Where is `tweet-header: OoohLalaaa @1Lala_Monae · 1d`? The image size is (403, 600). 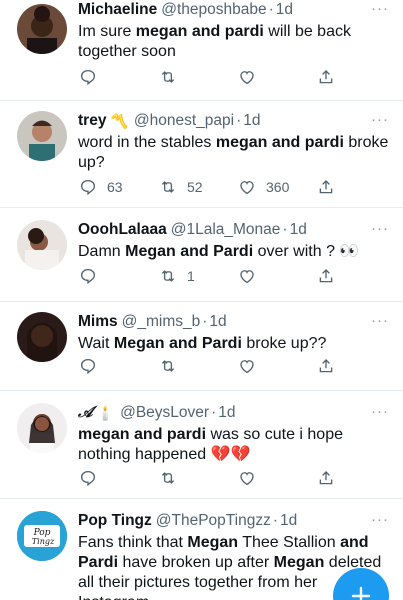
tweet-header: OoohLalaaa @1Lala_Monae · 1d is located at coordinates (235, 230).